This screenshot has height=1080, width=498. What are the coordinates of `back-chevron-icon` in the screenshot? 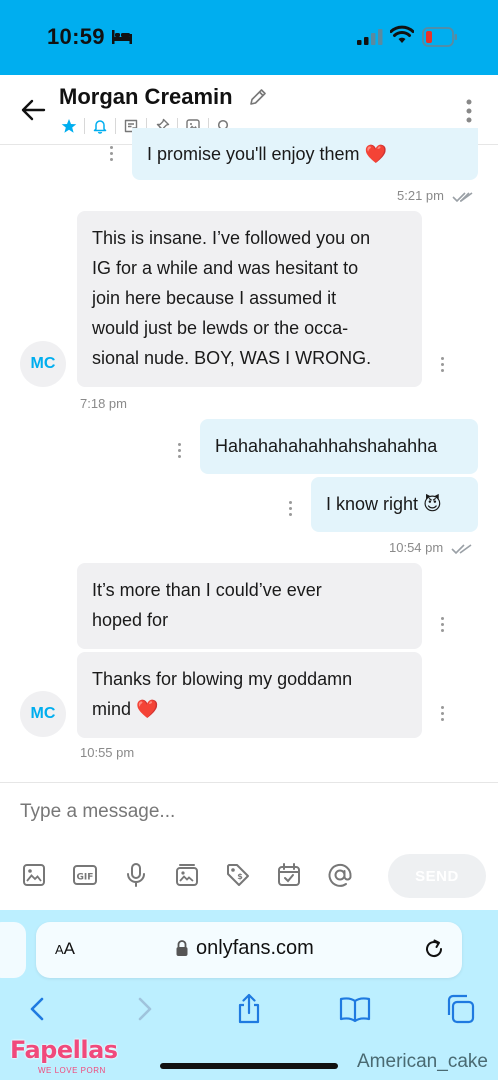 It's located at (38, 1009).